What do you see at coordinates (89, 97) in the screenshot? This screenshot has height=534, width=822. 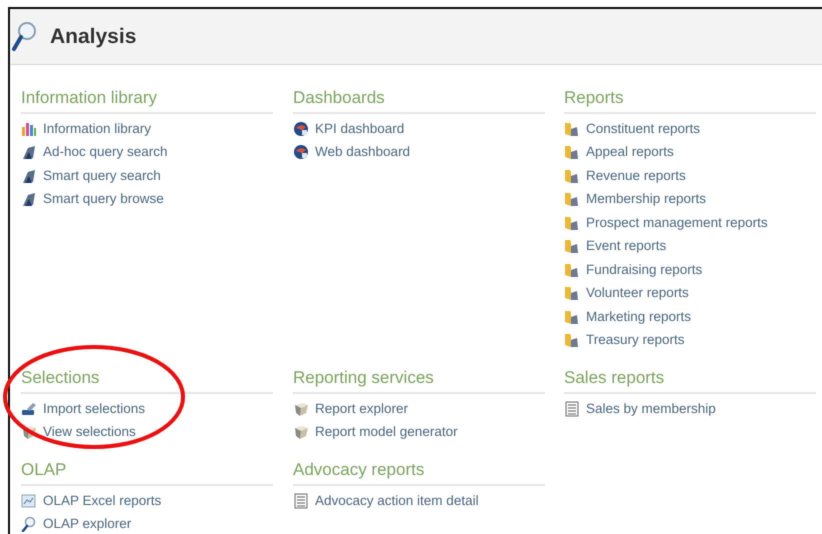 I see `section-heading: Information library` at bounding box center [89, 97].